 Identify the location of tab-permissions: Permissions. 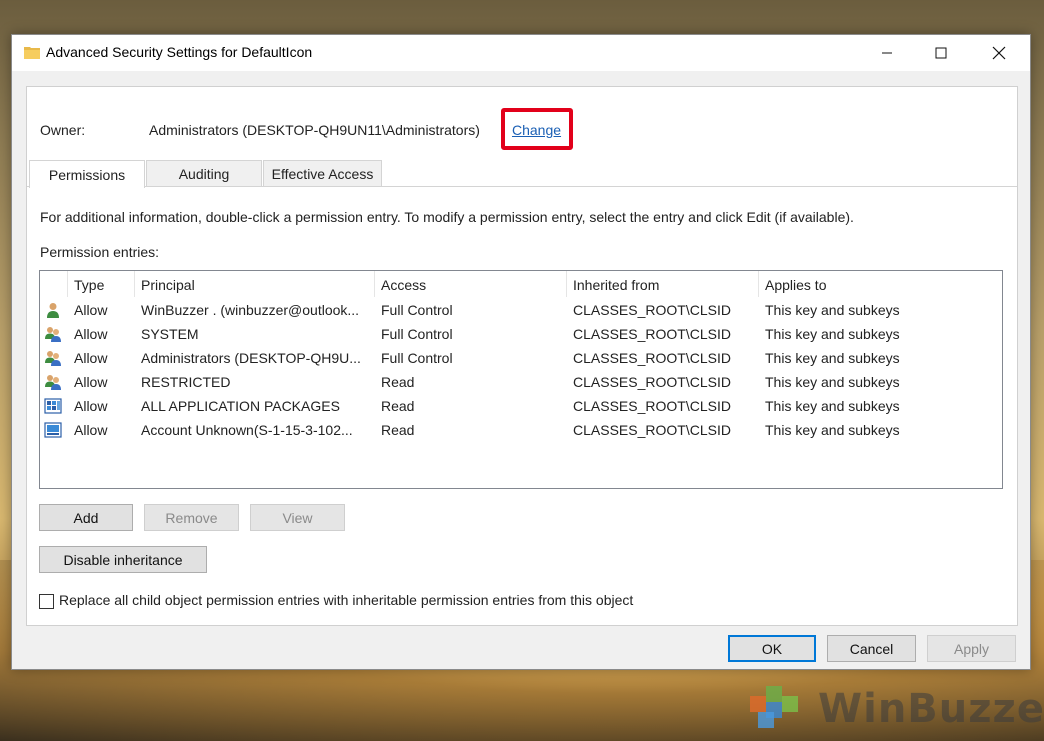
(87, 174).